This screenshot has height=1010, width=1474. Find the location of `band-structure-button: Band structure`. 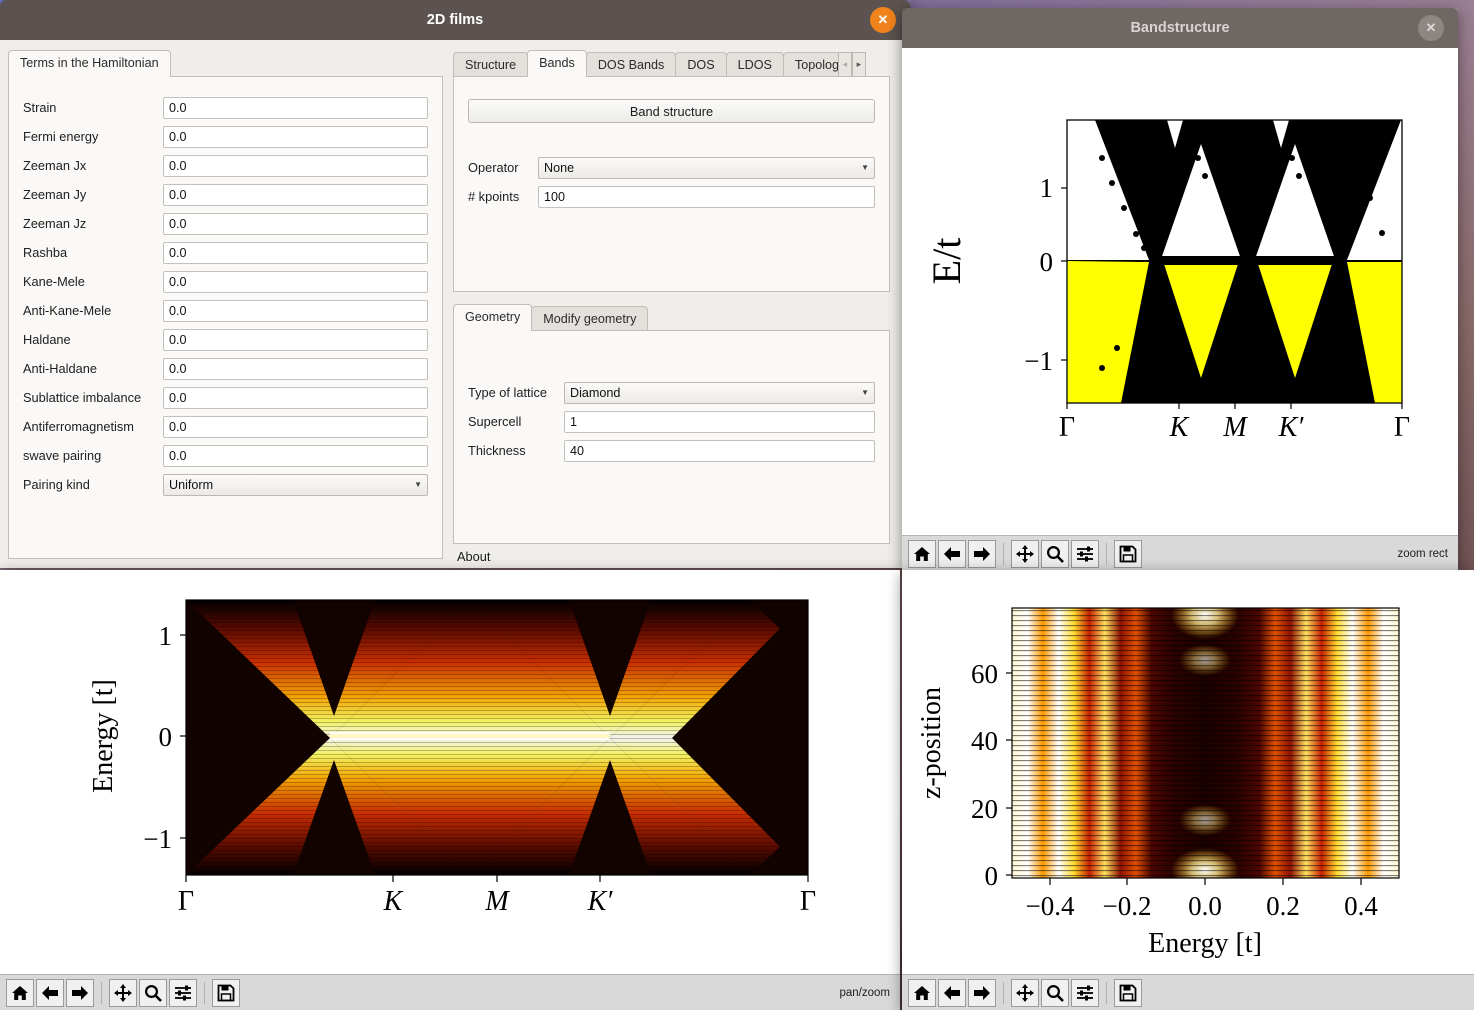

band-structure-button: Band structure is located at coordinates (671, 111).